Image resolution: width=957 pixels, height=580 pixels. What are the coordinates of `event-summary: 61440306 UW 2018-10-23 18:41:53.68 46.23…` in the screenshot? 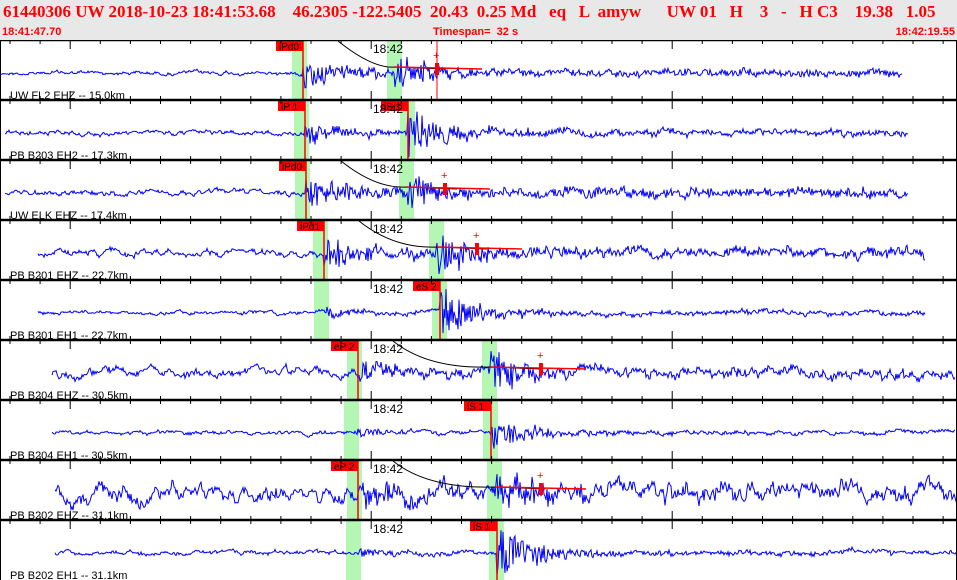 It's located at (469, 11).